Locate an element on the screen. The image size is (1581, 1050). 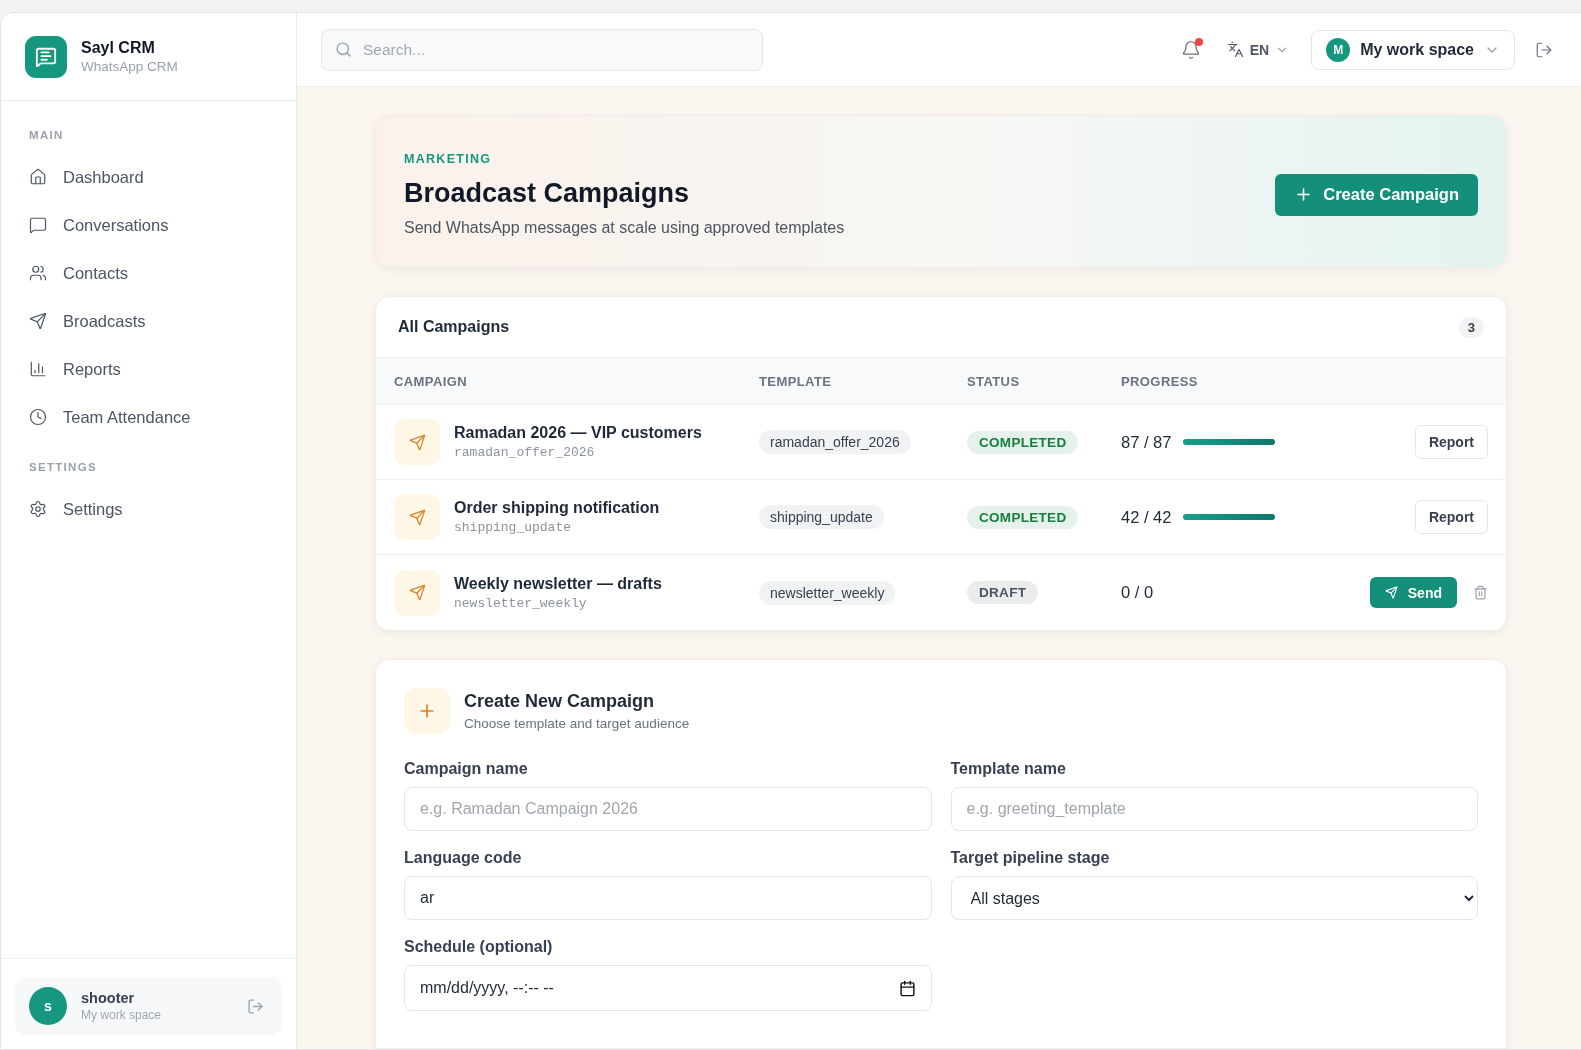
bar-chart-icon is located at coordinates (38, 369).